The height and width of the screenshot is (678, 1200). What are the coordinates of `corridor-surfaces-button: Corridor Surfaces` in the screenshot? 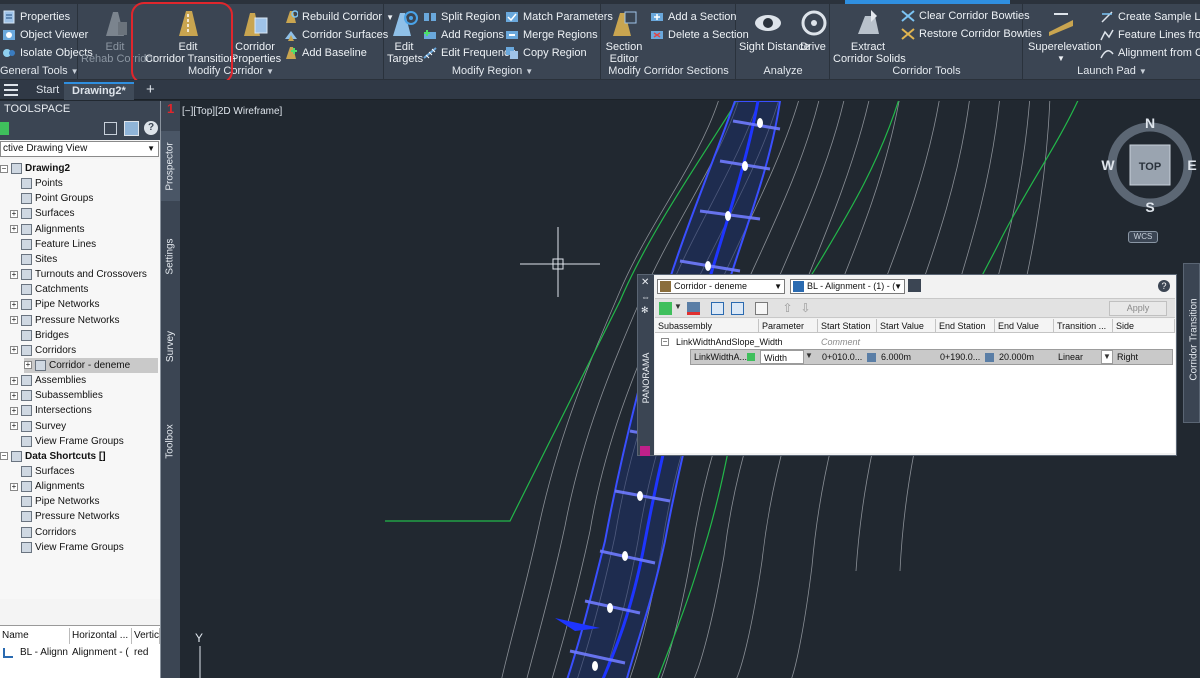 It's located at (336, 35).